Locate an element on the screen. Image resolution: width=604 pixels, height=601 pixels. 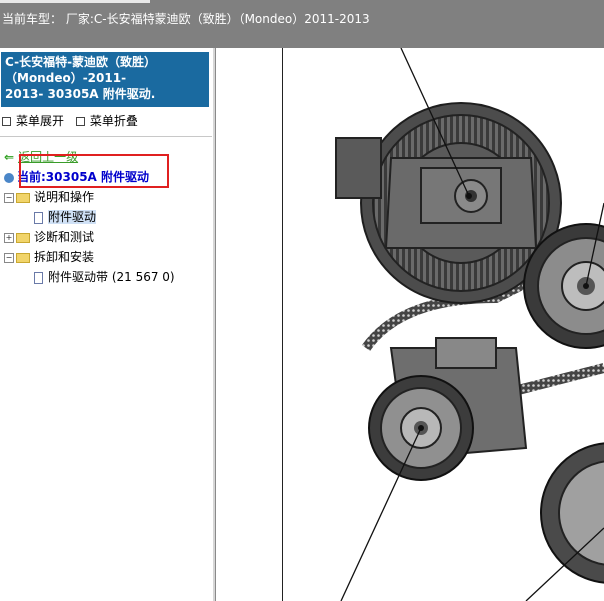
expand-toggle-icon: + is located at coordinates (9, 237).